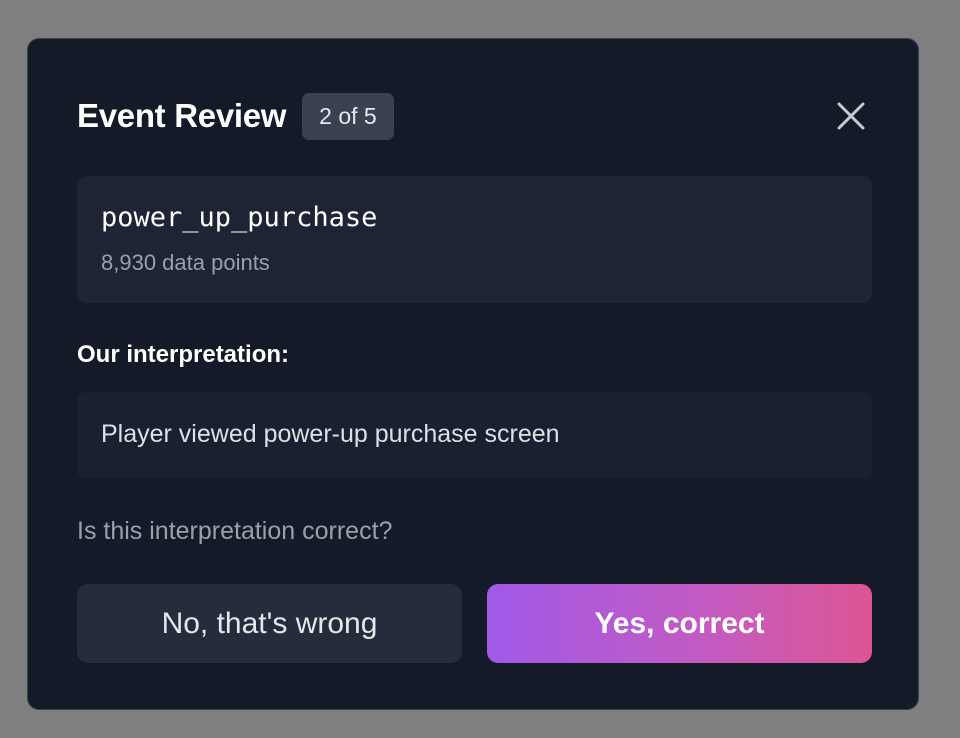 Image resolution: width=960 pixels, height=738 pixels. What do you see at coordinates (473, 116) in the screenshot?
I see `modal-header: Event Review 2 of 5` at bounding box center [473, 116].